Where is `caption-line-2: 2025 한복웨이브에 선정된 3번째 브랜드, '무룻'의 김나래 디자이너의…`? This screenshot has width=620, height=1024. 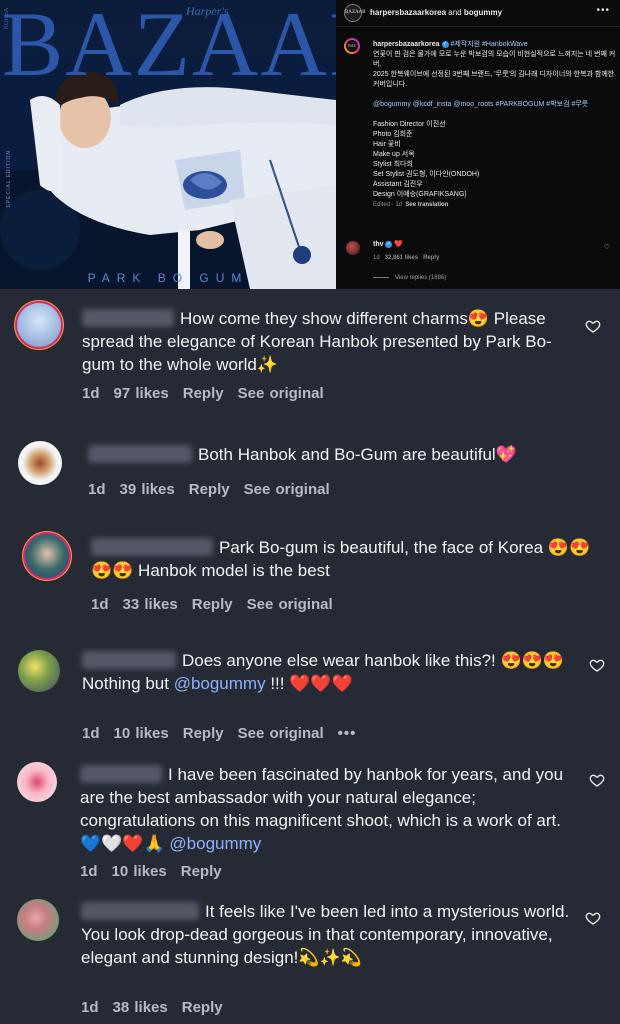 caption-line-2: 2025 한복웨이브에 선정된 3번째 브랜드, '무룻'의 김나래 디자이너의… is located at coordinates (494, 79).